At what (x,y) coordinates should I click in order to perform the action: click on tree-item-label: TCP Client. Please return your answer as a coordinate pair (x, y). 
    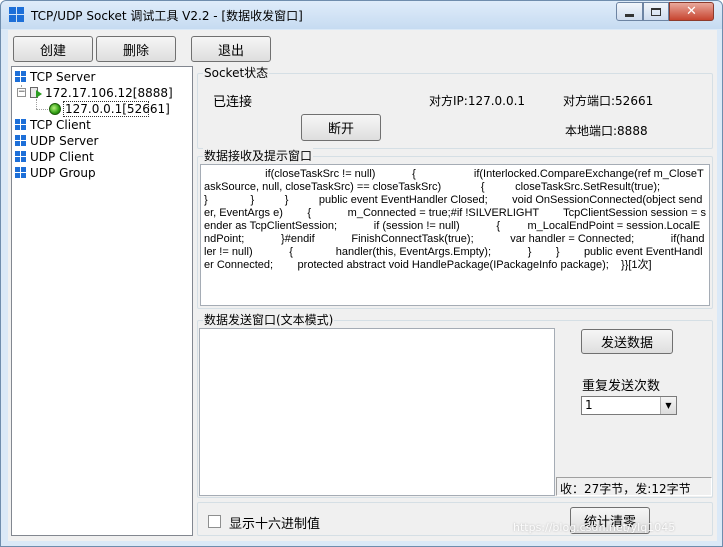
    Looking at the image, I should click on (60, 125).